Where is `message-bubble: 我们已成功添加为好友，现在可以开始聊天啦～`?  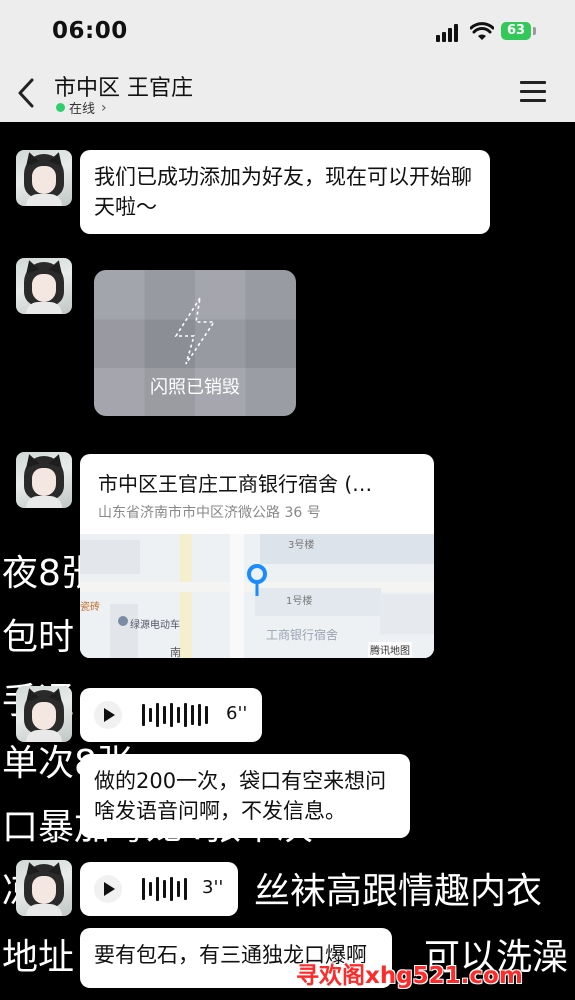
message-bubble: 我们已成功添加为好友，现在可以开始聊天啦～ is located at coordinates (285, 192).